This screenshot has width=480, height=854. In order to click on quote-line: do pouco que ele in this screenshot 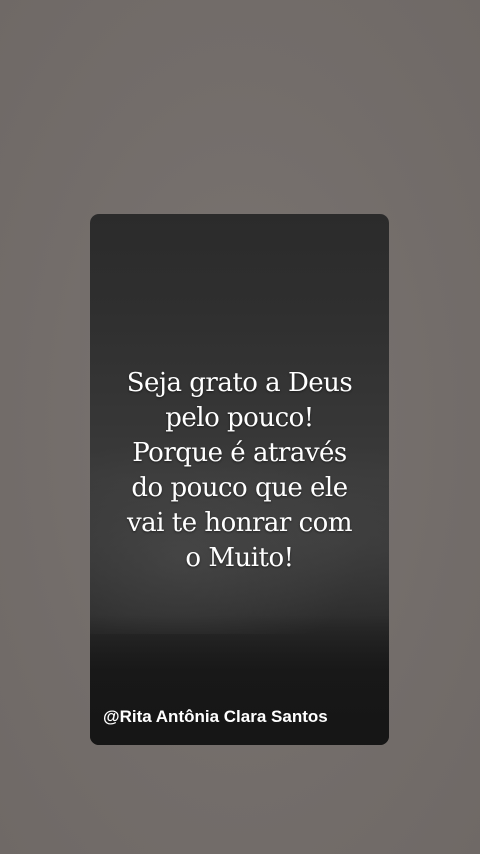, I will do `click(239, 488)`.